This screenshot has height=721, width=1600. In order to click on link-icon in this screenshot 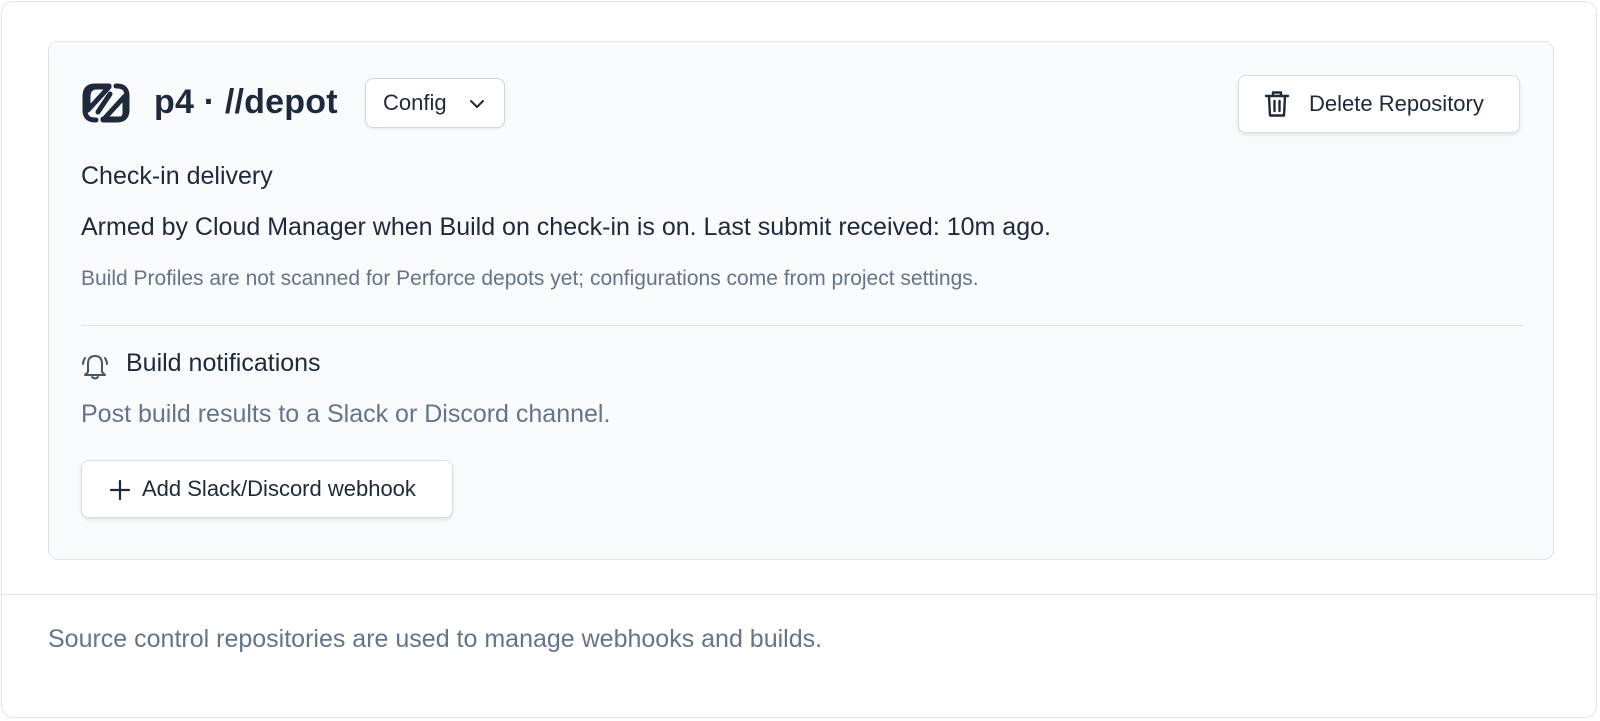, I will do `click(106, 103)`.